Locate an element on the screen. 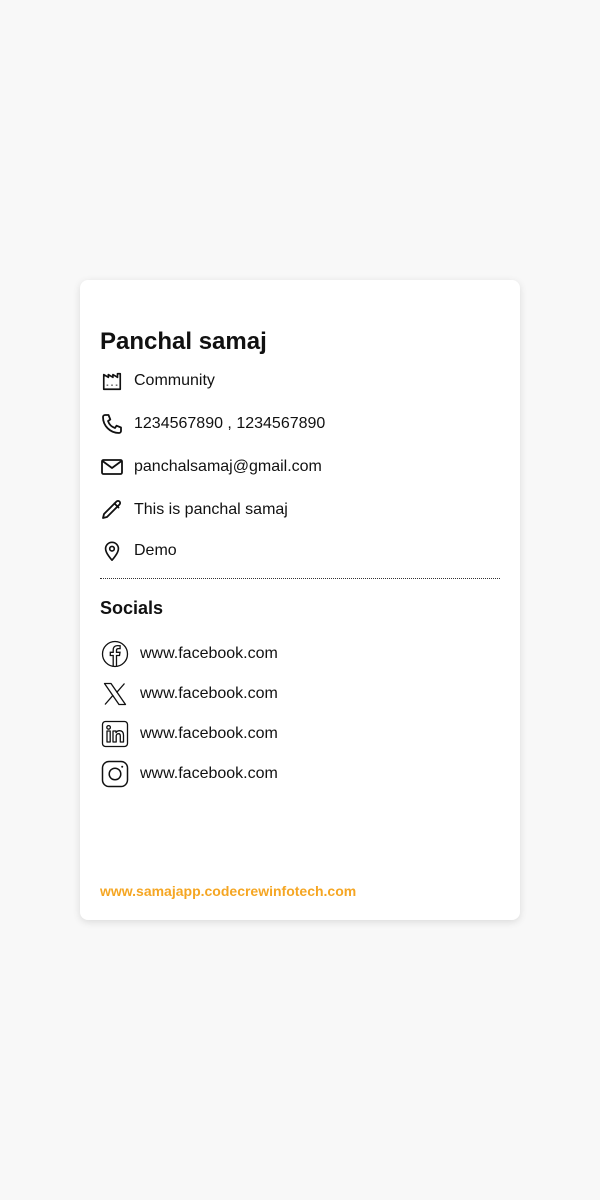  phone-text: 1234567890 , 1234567890 is located at coordinates (230, 423).